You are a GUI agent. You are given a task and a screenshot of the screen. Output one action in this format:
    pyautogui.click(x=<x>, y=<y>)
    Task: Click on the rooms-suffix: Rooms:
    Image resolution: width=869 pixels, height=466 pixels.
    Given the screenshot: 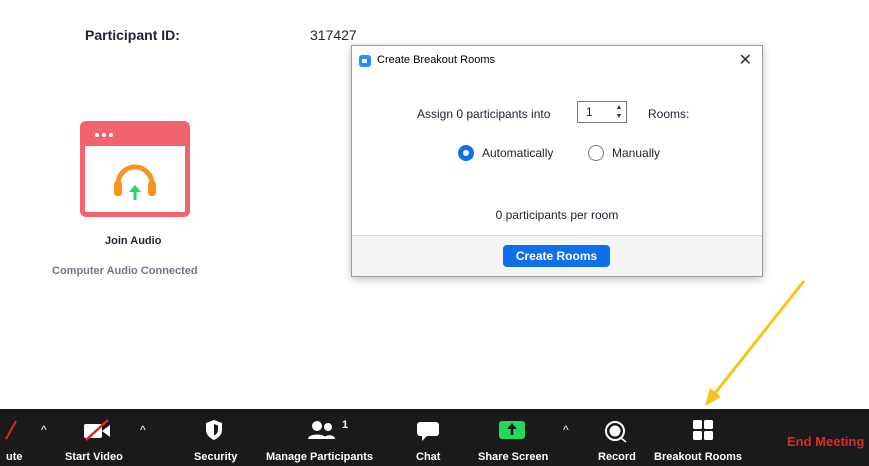 What is the action you would take?
    pyautogui.click(x=669, y=114)
    